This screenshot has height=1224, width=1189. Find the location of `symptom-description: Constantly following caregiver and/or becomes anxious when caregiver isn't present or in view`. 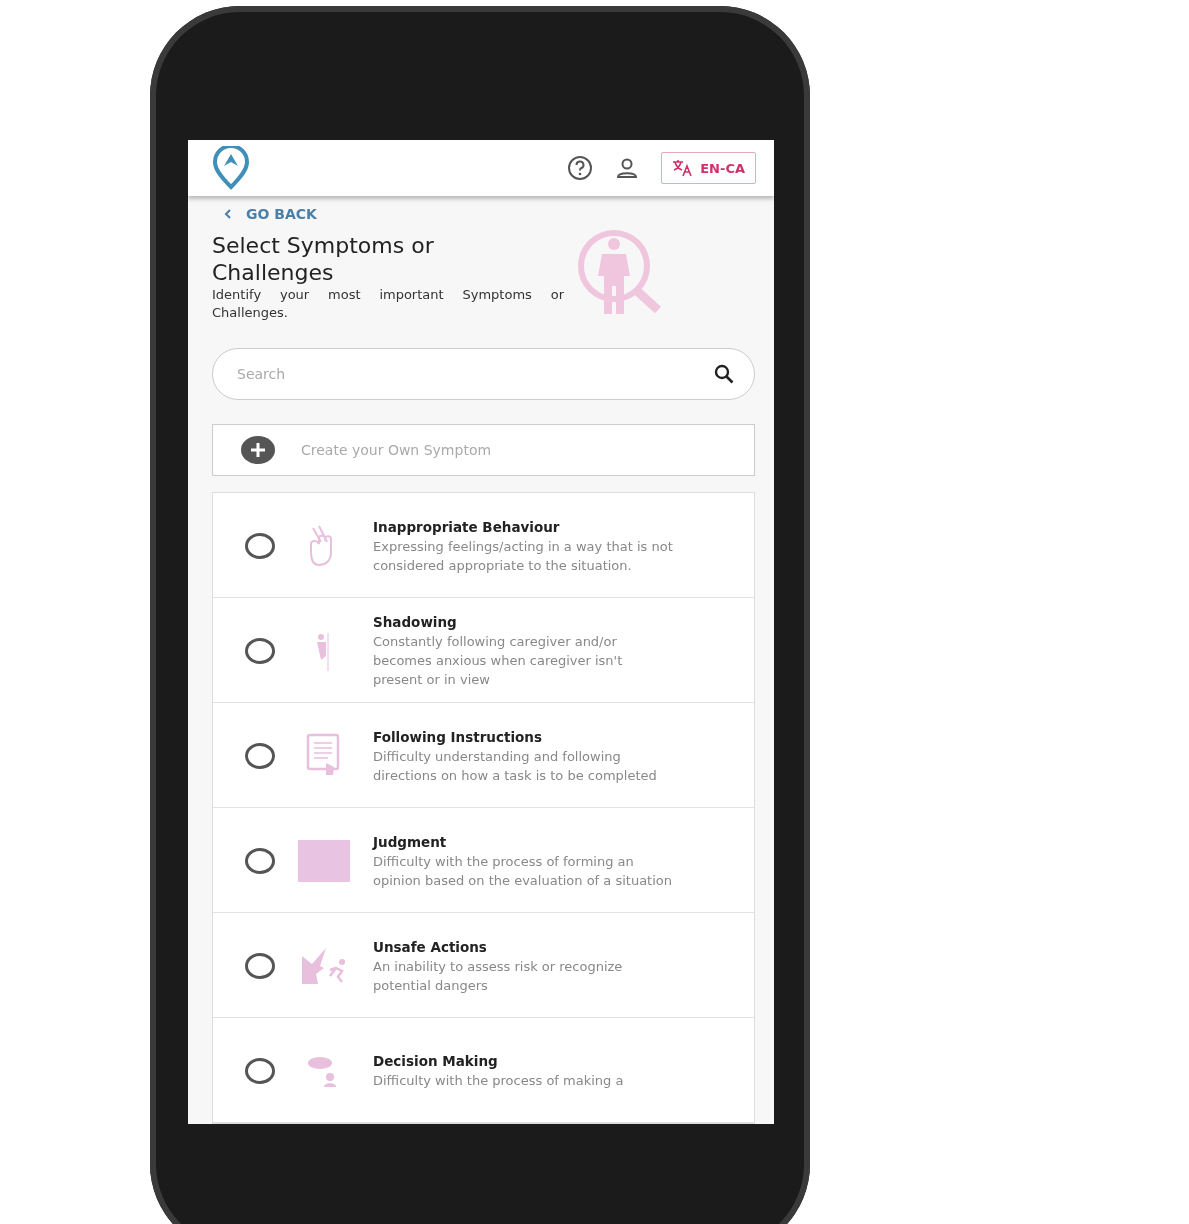

symptom-description: Constantly following caregiver and/or becomes anxious when caregiver isn't present or in view is located at coordinates (498, 661).